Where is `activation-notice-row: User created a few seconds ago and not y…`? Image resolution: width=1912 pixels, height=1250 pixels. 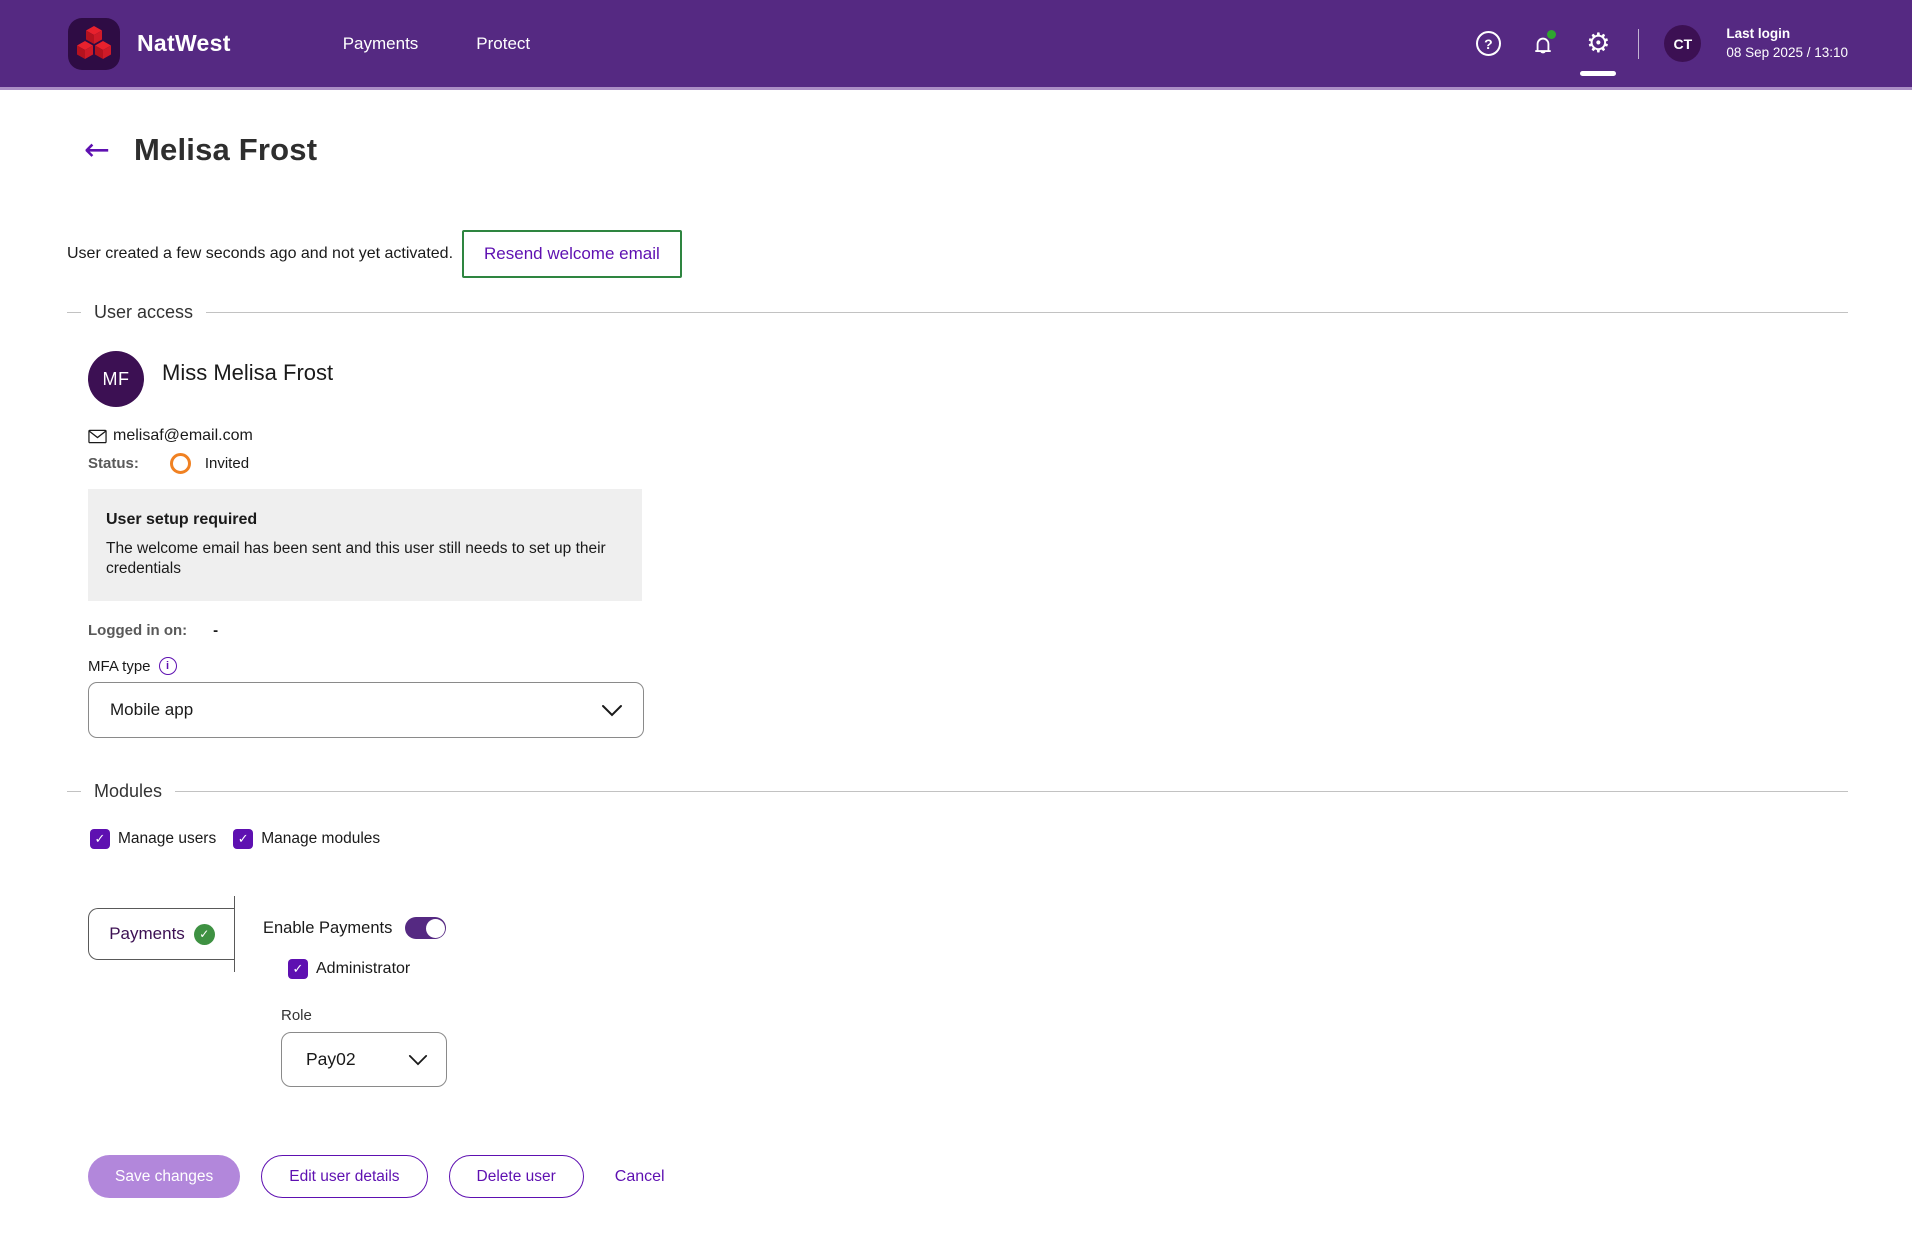 activation-notice-row: User created a few seconds ago and not y… is located at coordinates (989, 254).